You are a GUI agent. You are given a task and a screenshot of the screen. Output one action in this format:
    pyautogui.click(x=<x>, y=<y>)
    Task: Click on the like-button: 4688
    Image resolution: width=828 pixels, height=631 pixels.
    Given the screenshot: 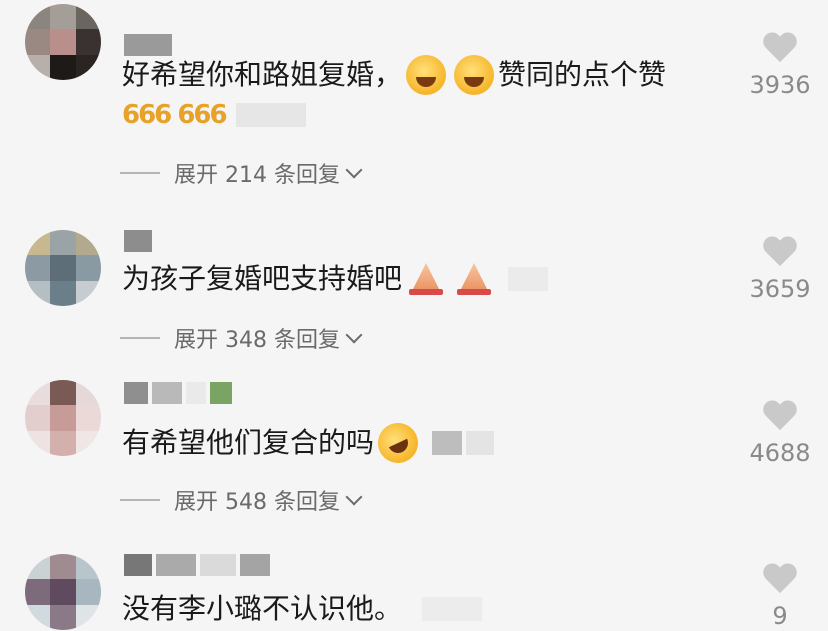 What is the action you would take?
    pyautogui.click(x=780, y=434)
    